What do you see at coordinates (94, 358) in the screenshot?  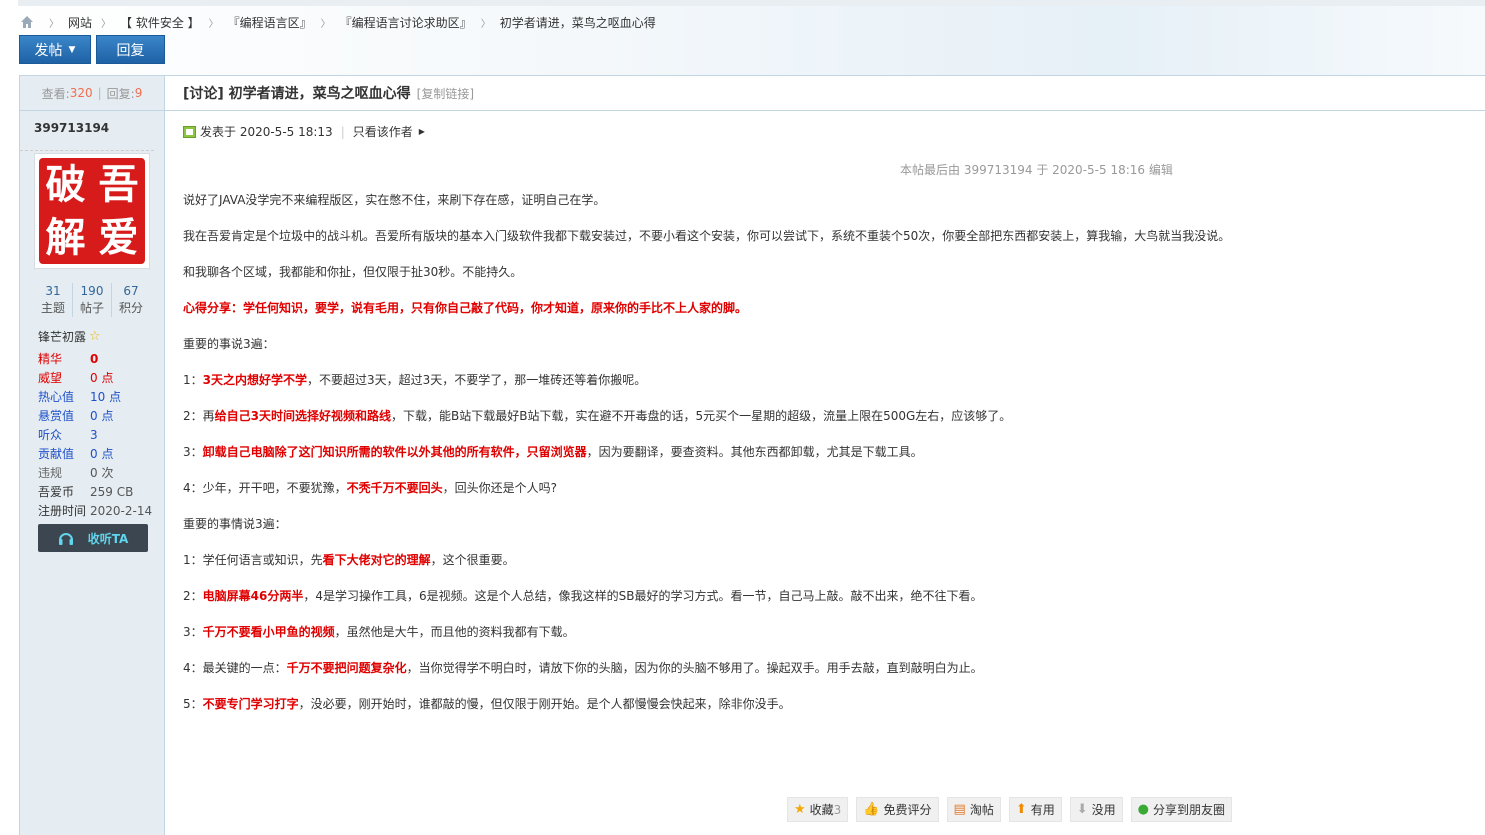 I see `property-value: 0` at bounding box center [94, 358].